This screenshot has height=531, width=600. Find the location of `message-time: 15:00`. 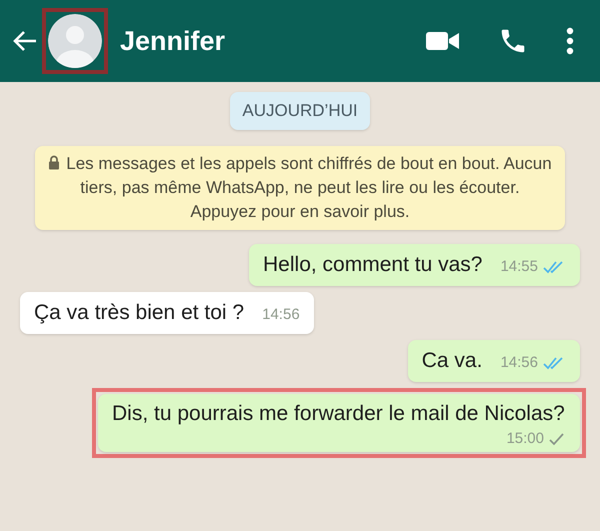

message-time: 15:00 is located at coordinates (525, 438).